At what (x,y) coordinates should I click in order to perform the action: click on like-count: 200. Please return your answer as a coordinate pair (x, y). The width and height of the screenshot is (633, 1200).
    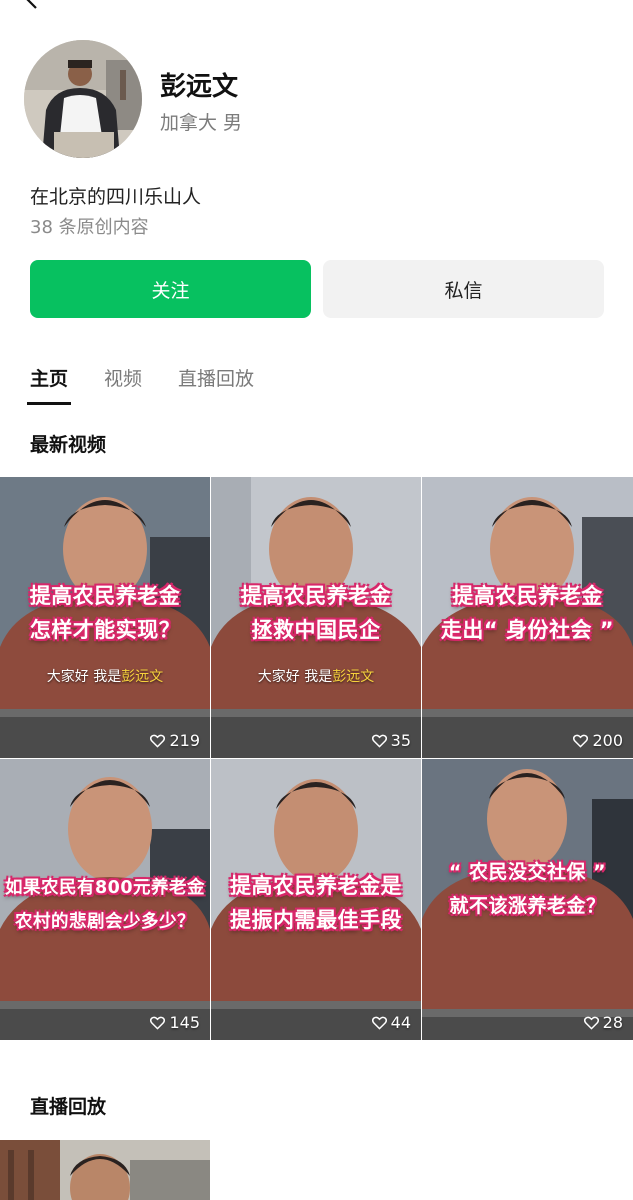
    Looking at the image, I should click on (598, 740).